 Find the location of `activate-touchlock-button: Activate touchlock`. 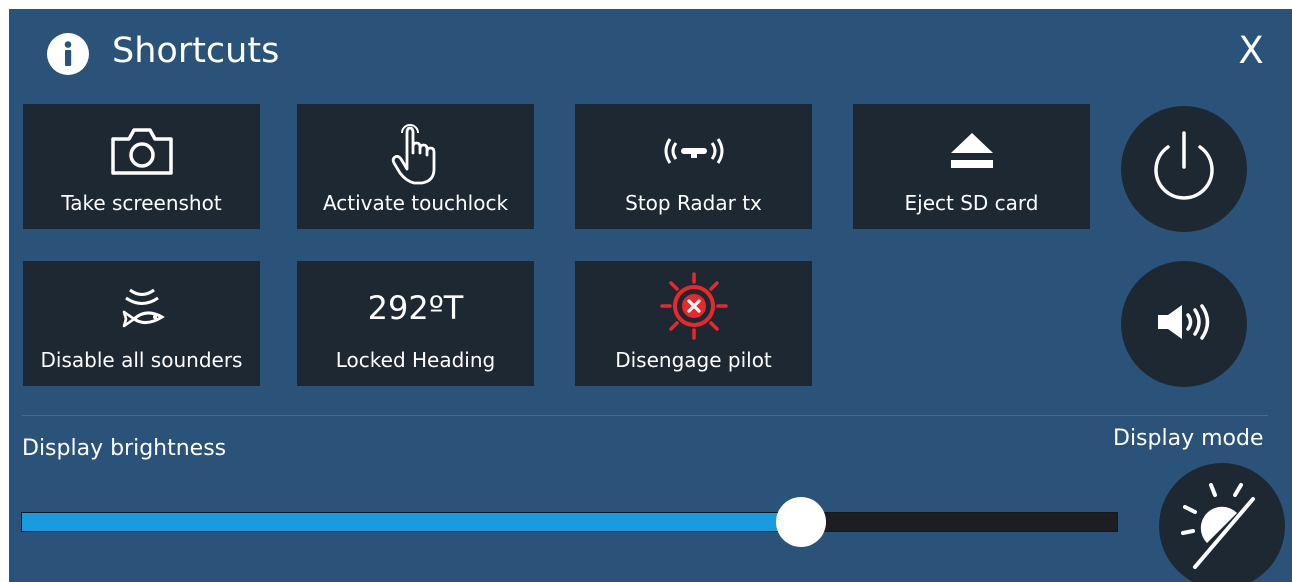

activate-touchlock-button: Activate touchlock is located at coordinates (415, 166).